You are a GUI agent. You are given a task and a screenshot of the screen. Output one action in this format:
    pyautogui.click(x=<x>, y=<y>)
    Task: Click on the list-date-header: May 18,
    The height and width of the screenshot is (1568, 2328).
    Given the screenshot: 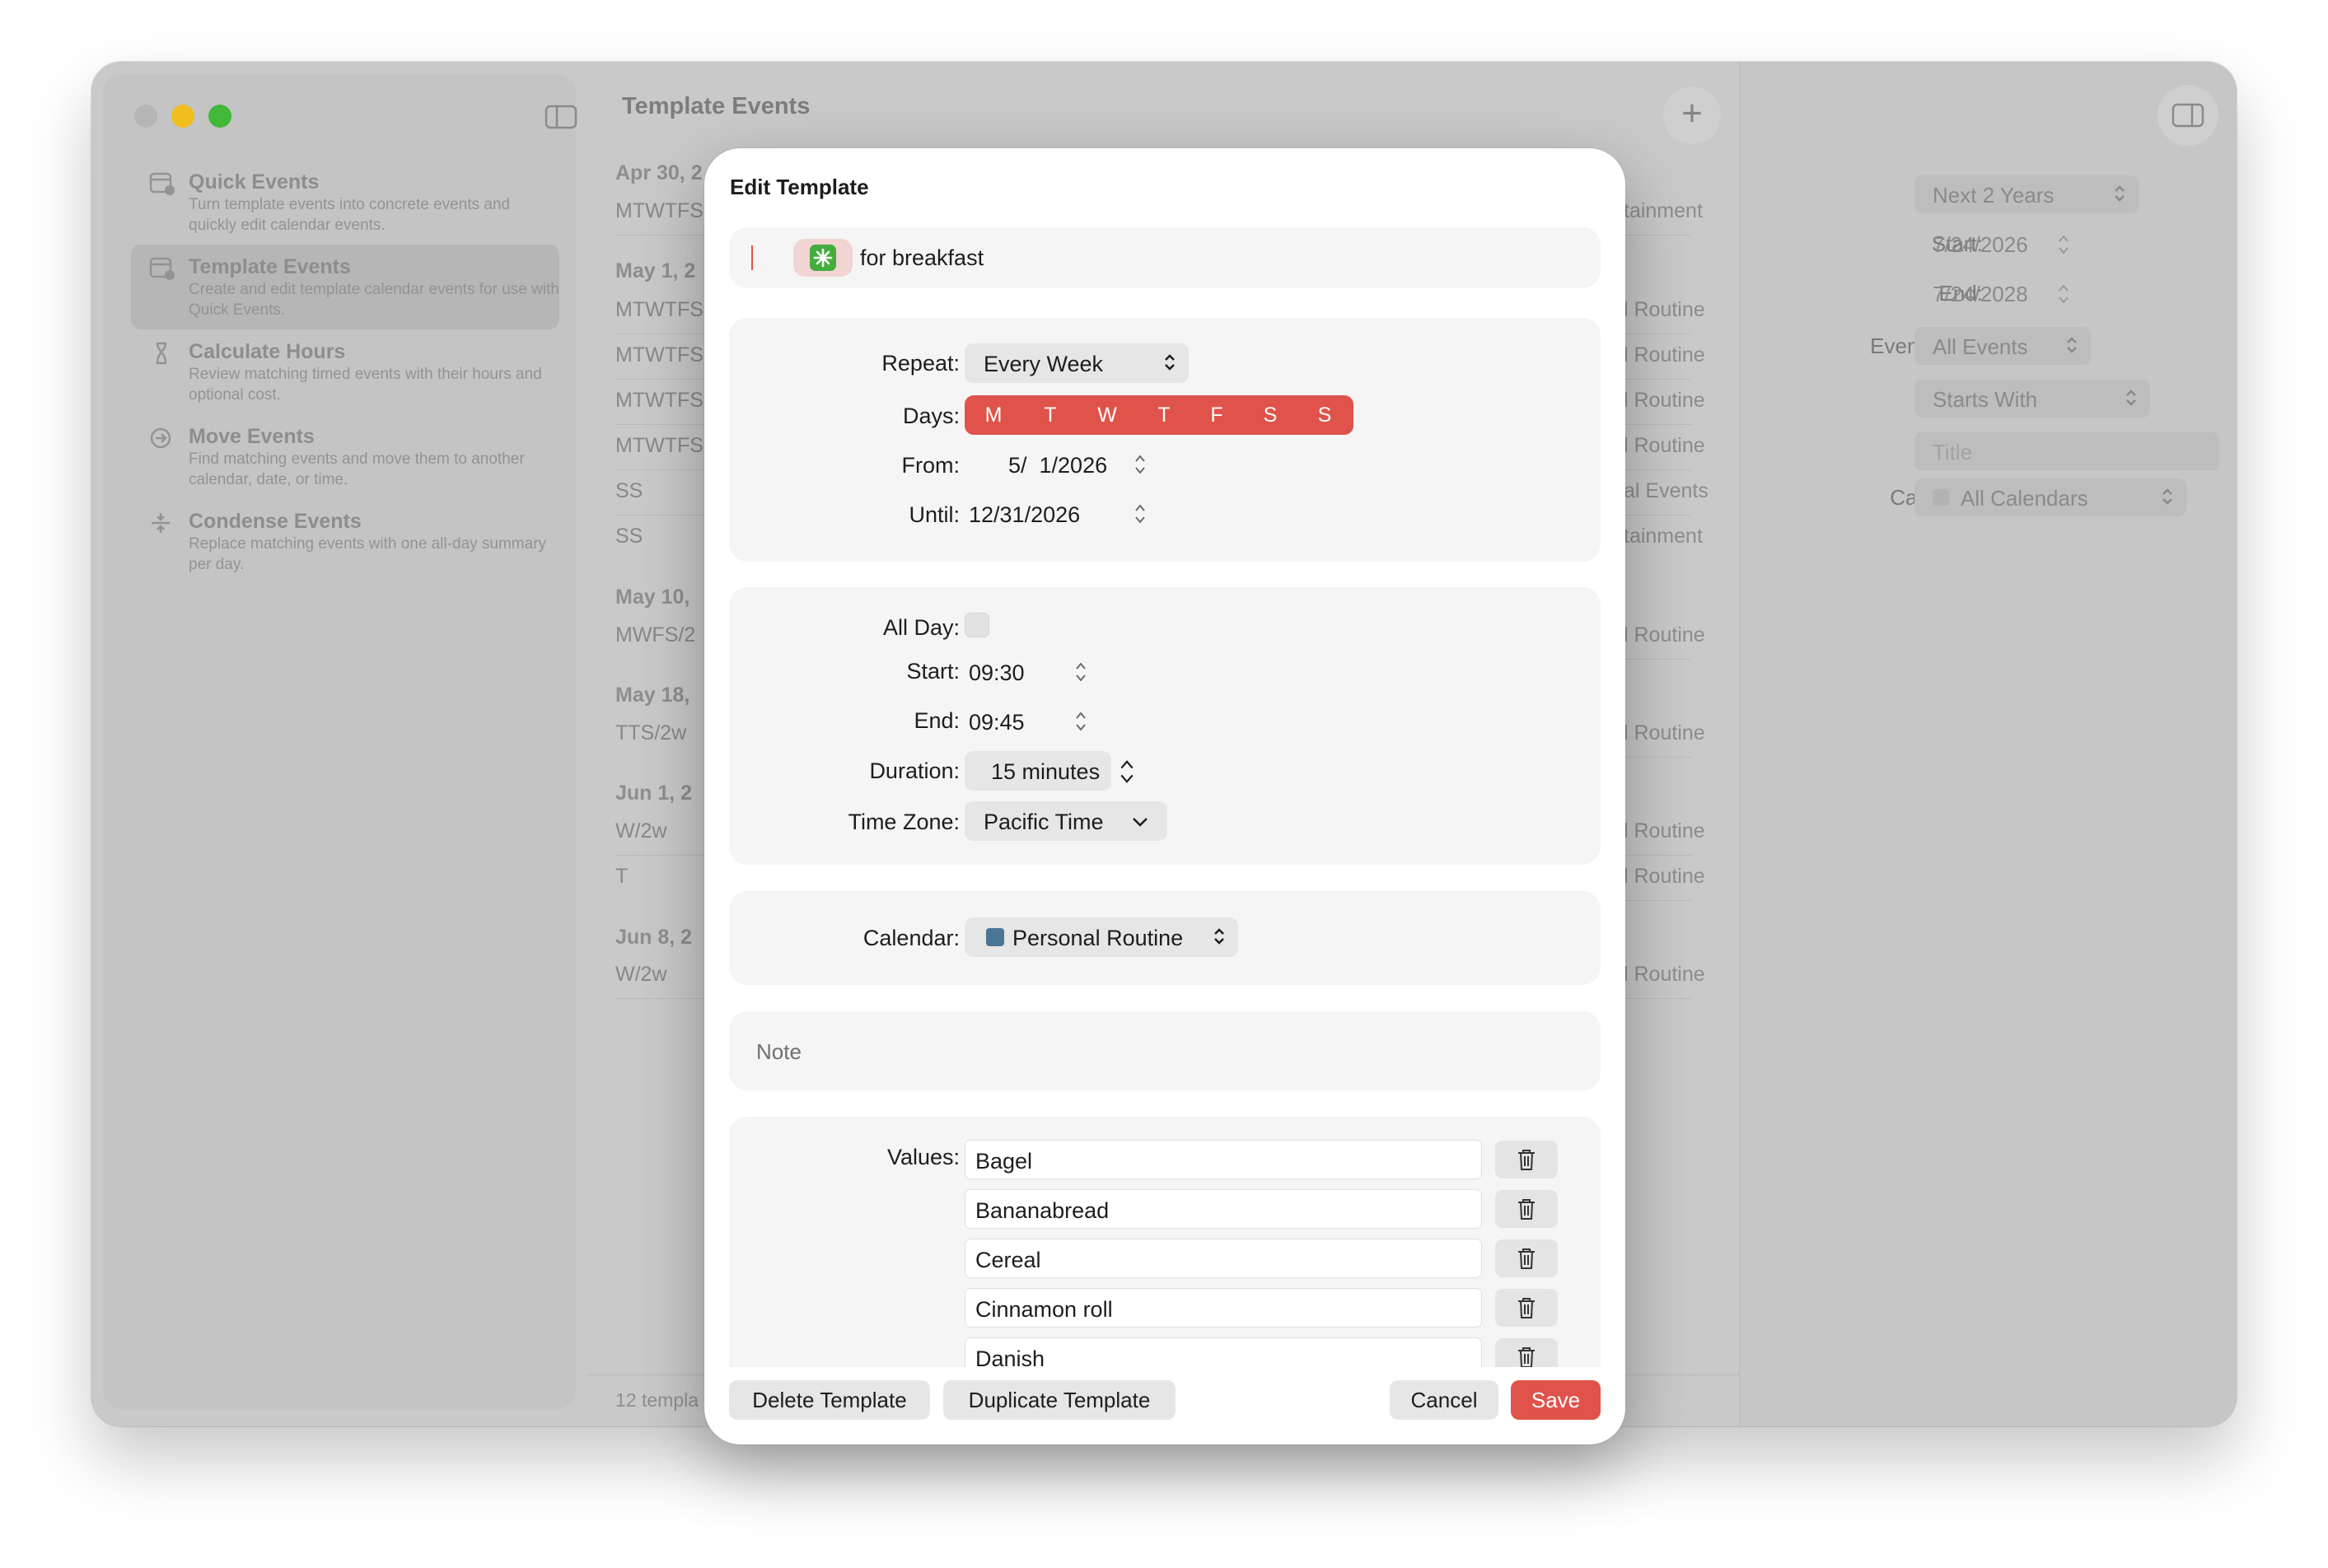 What is the action you would take?
    pyautogui.click(x=652, y=695)
    